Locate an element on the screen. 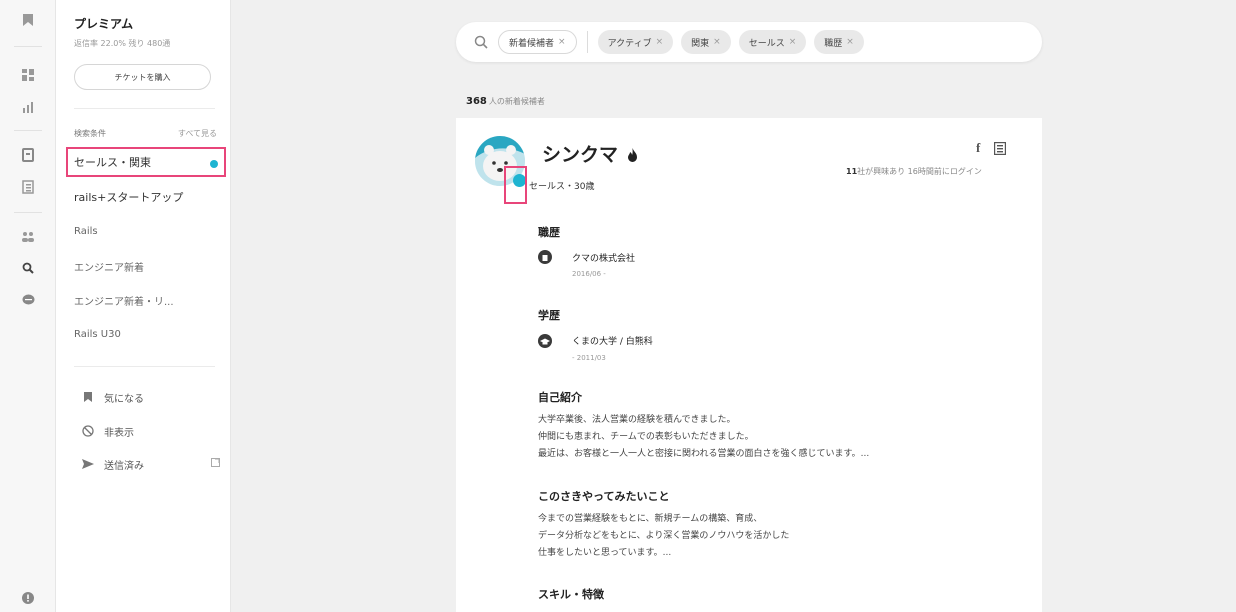 Image resolution: width=1236 pixels, height=612 pixels. candidate-subtitle: セールス・30歳 is located at coordinates (562, 187).